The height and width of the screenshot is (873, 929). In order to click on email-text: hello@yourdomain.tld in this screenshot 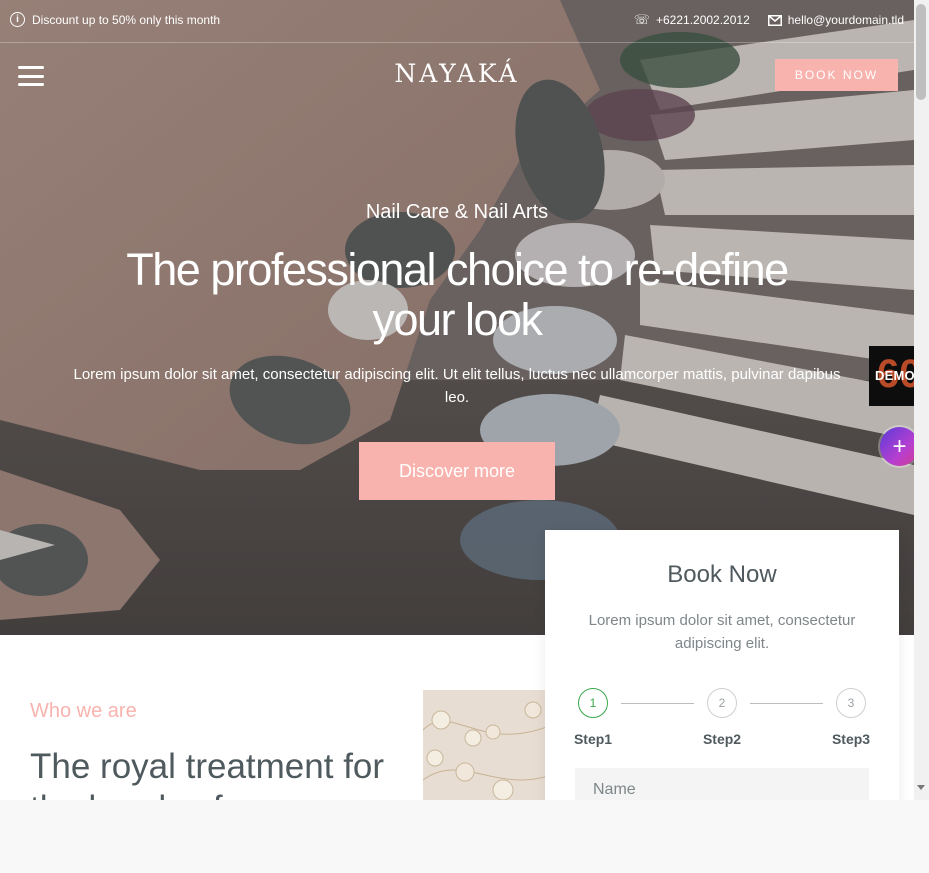, I will do `click(845, 20)`.